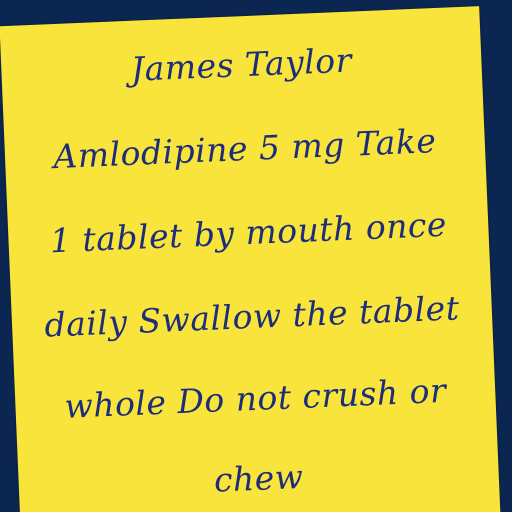 The height and width of the screenshot is (512, 512). Describe the element at coordinates (245, 149) in the screenshot. I see `instruction-line-1: Amlodipine 5 mg Take` at that location.